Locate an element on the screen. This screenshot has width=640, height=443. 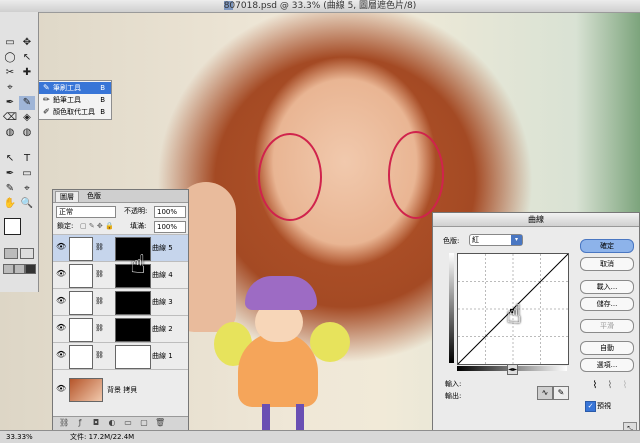
curve-edit-points-icon: ∿ is located at coordinates (545, 393).